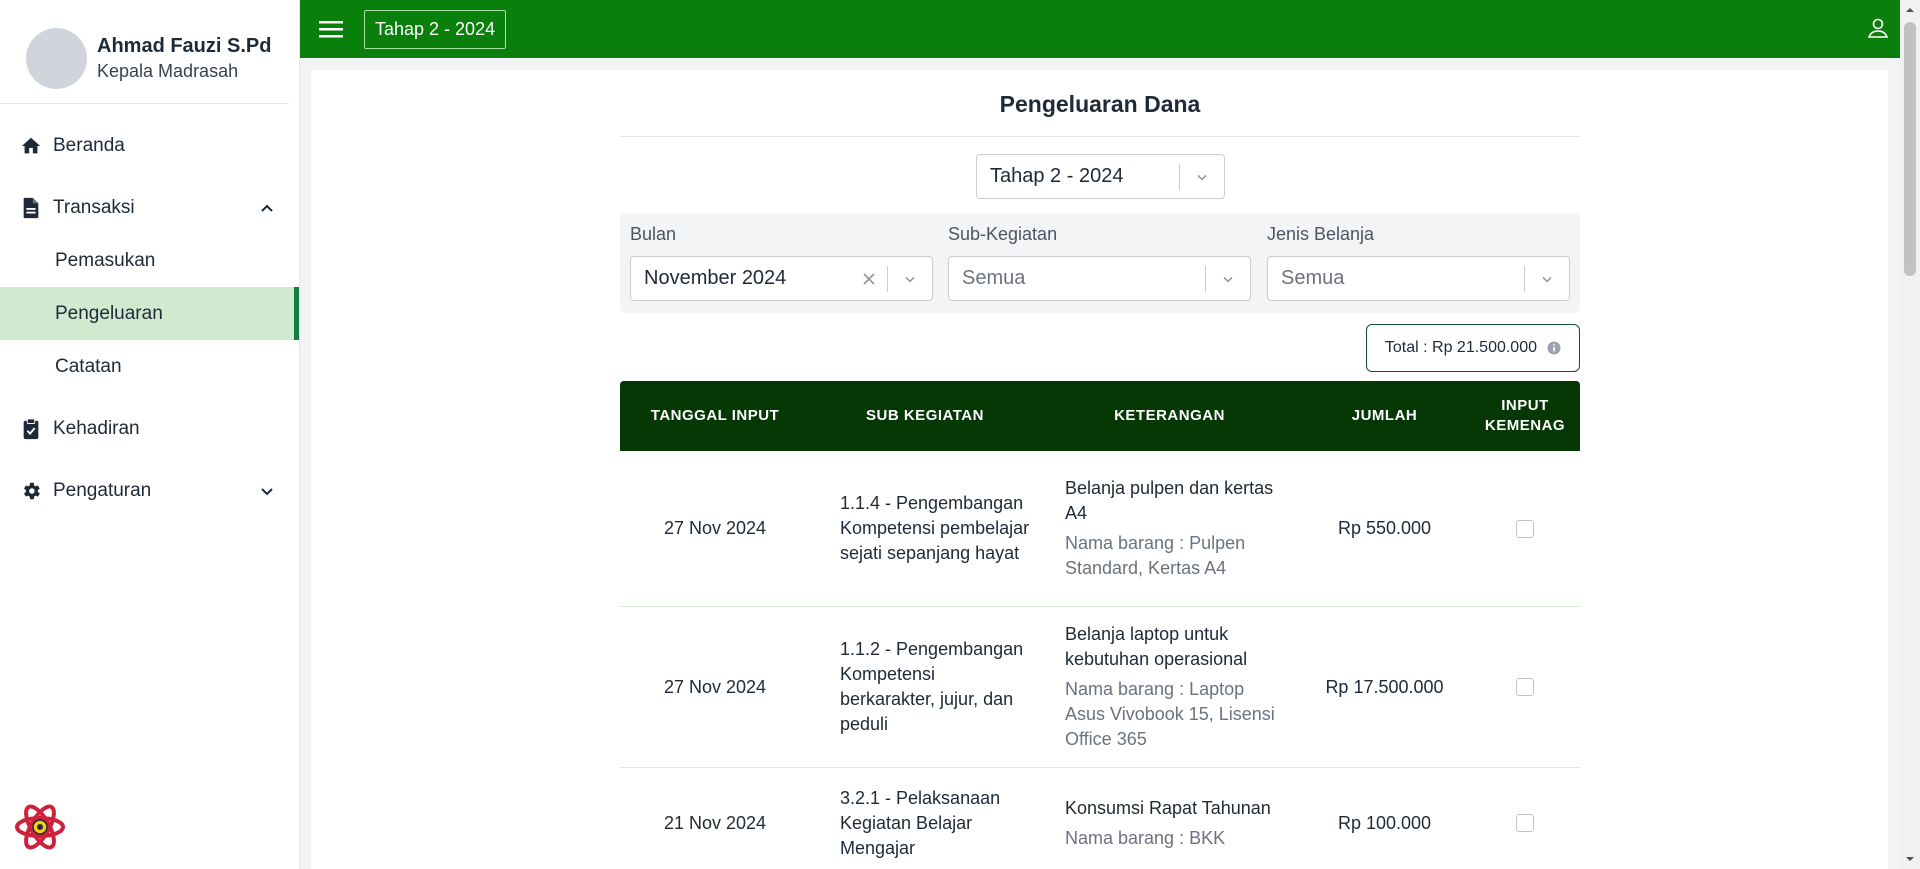 Image resolution: width=1920 pixels, height=869 pixels. Describe the element at coordinates (1169, 500) in the screenshot. I see `keterangan-text: Belanja pulpen dan kertas A4` at that location.